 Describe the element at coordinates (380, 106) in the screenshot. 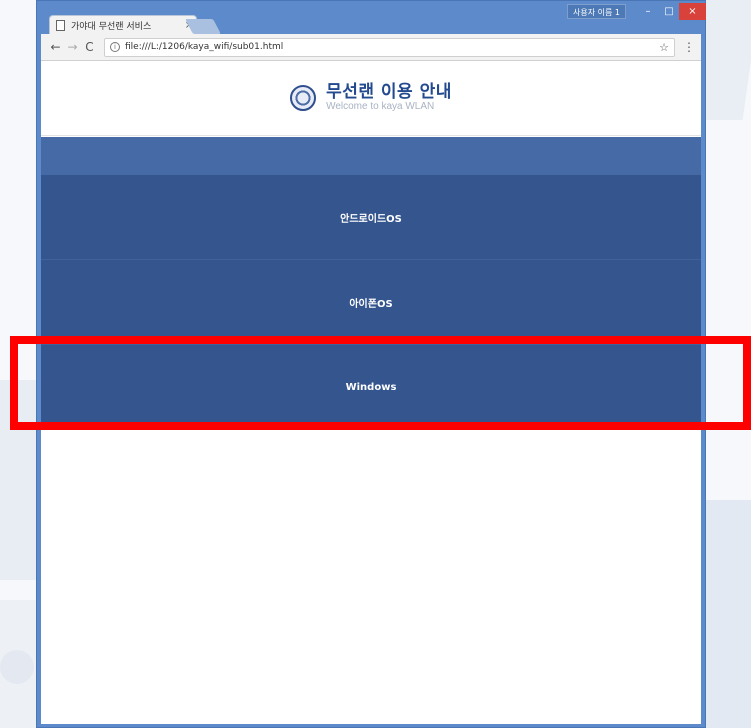

I see `page-subtitle: Welcome to kaya WLAN` at that location.